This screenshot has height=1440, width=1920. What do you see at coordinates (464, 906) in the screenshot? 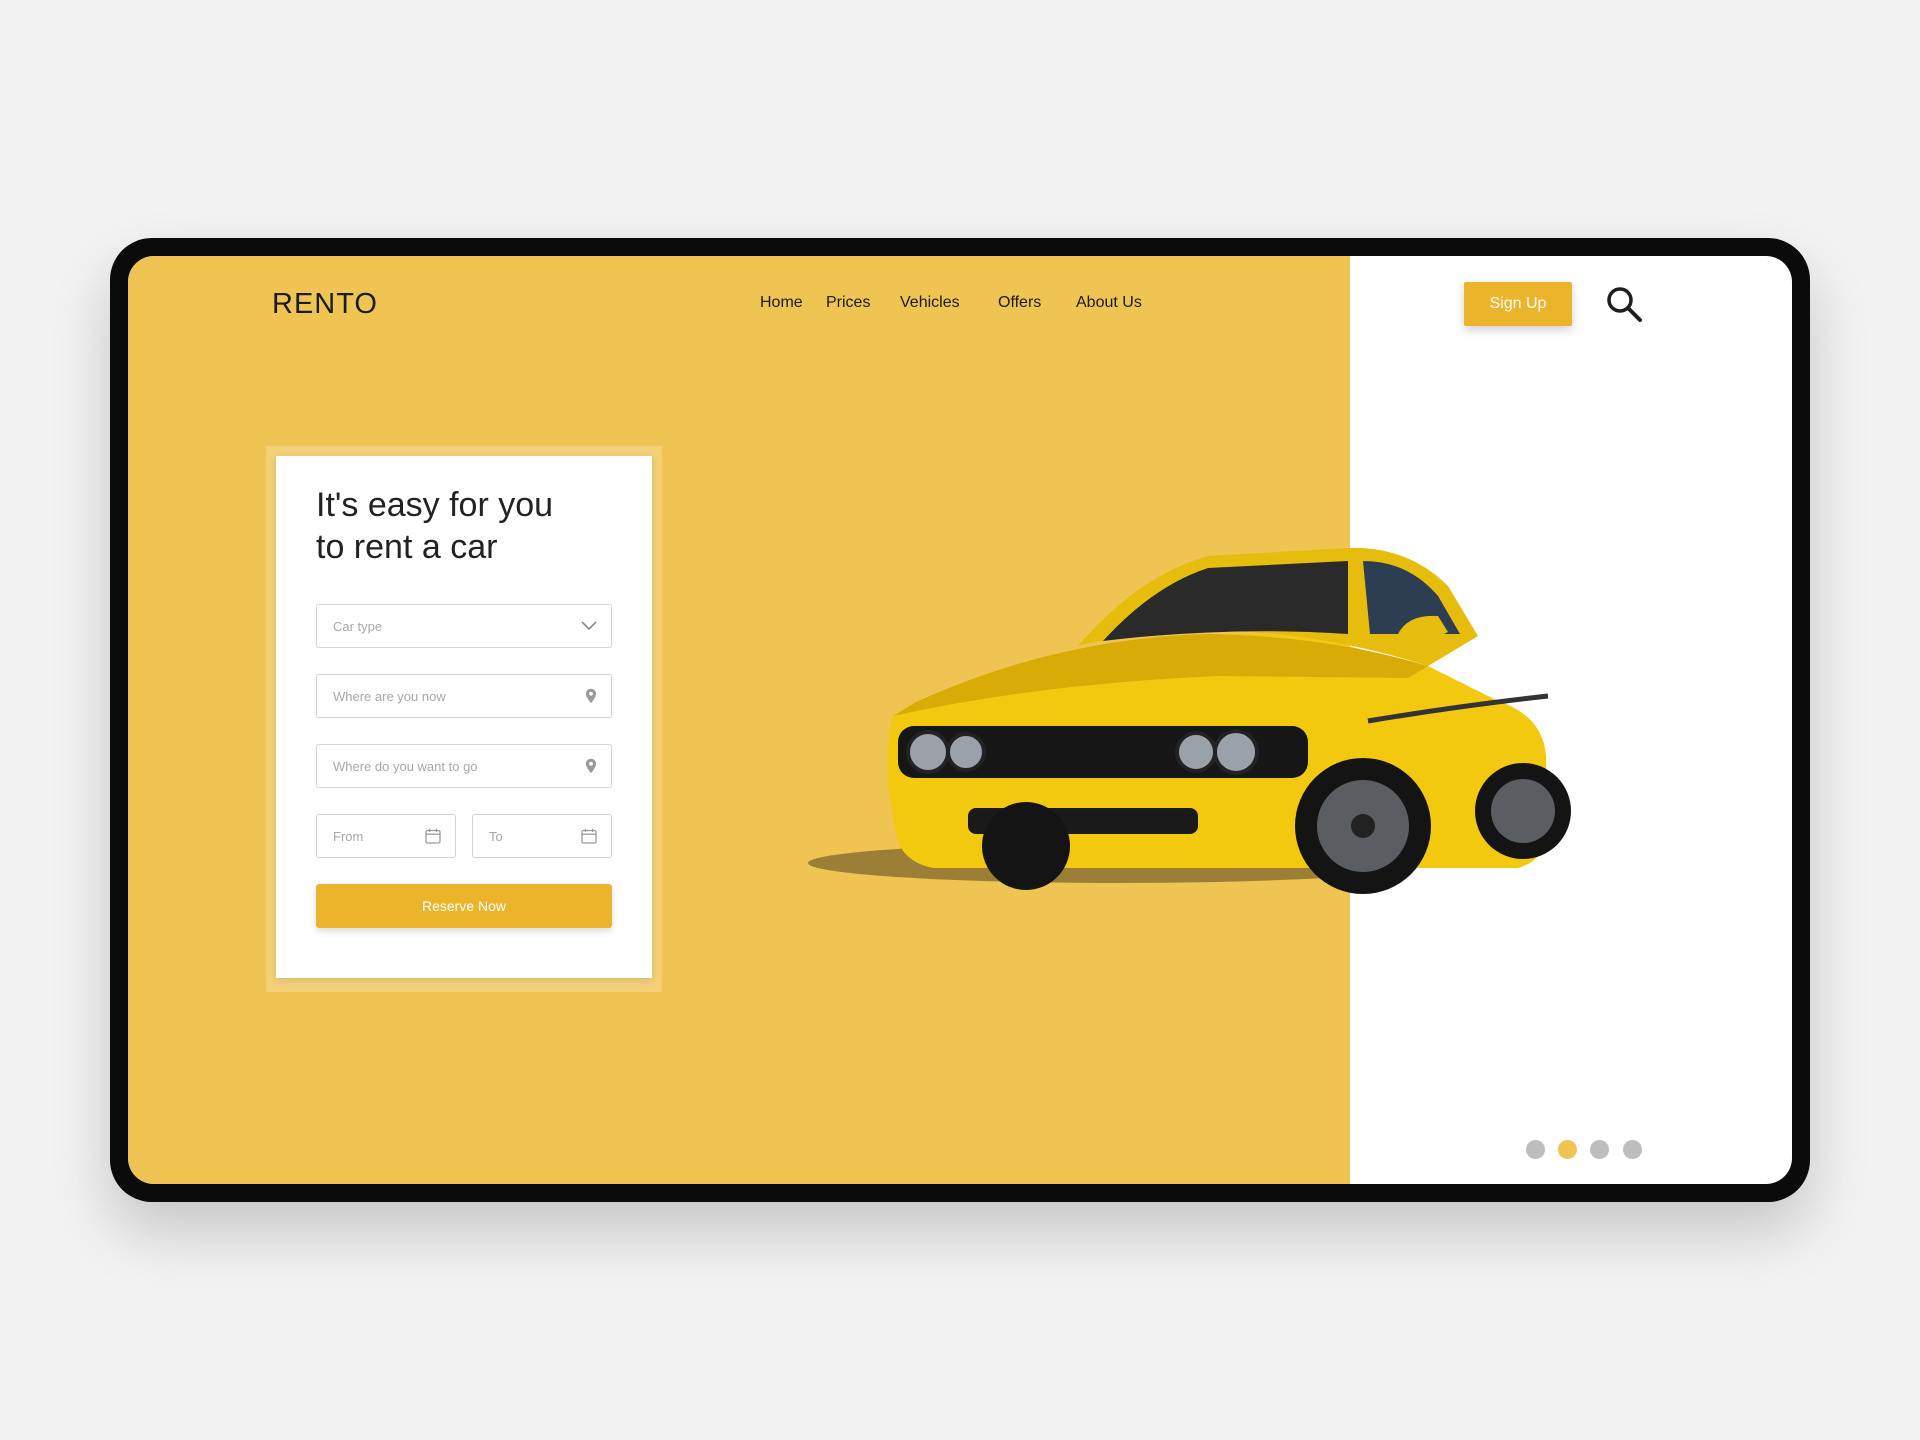
I see `reserve-now-button: Reserve Now` at bounding box center [464, 906].